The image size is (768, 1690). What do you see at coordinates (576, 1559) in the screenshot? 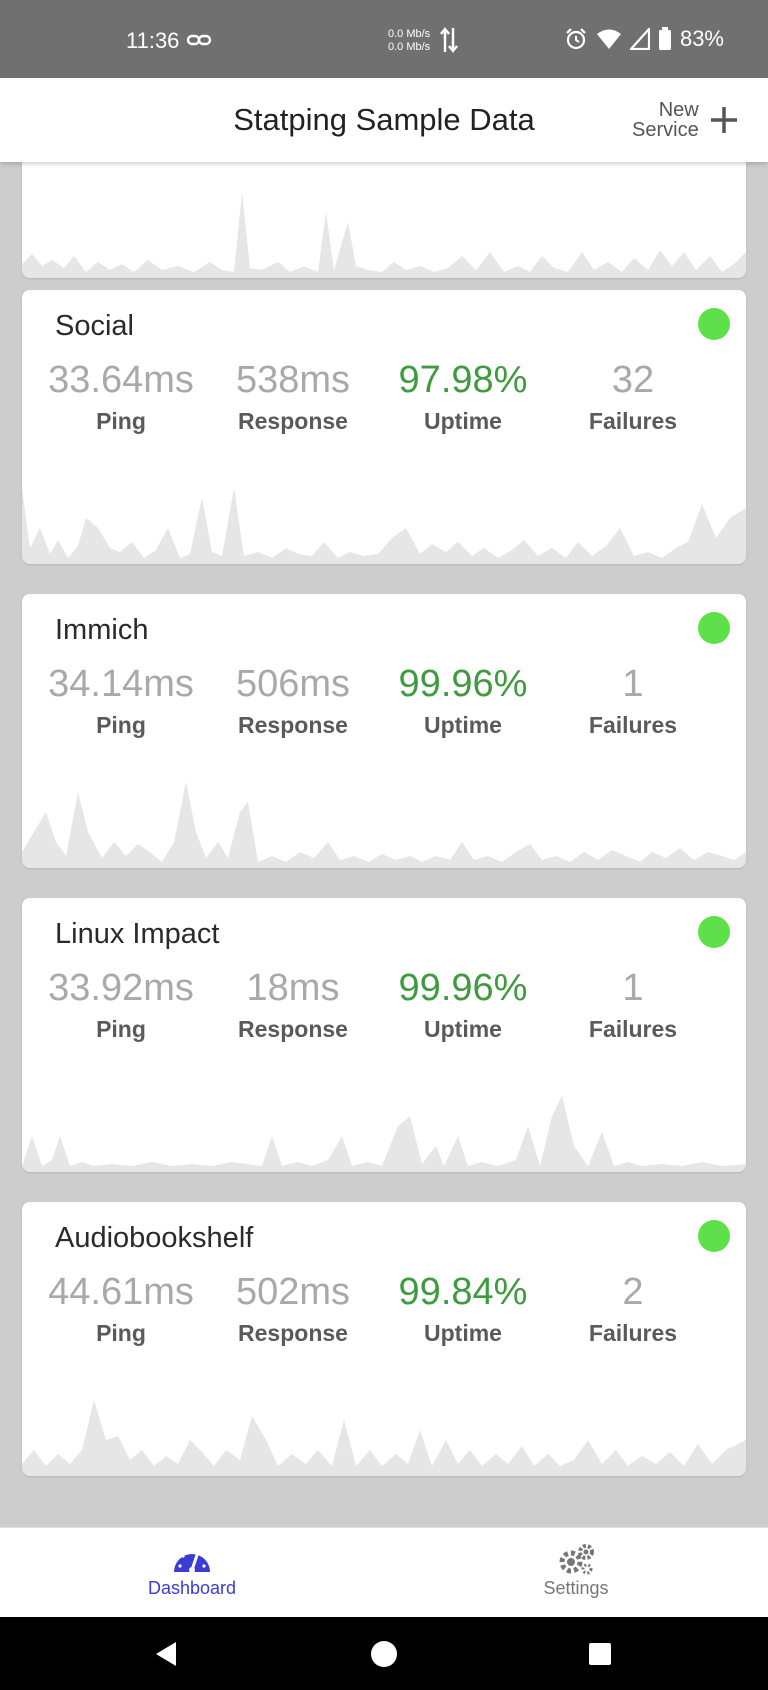
I see `gears-icon` at bounding box center [576, 1559].